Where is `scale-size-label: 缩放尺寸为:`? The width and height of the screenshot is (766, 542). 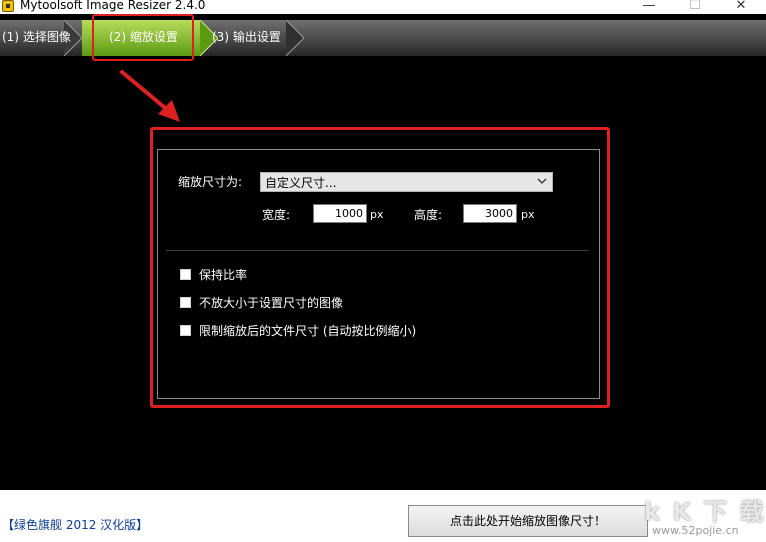 scale-size-label: 缩放尺寸为: is located at coordinates (210, 182).